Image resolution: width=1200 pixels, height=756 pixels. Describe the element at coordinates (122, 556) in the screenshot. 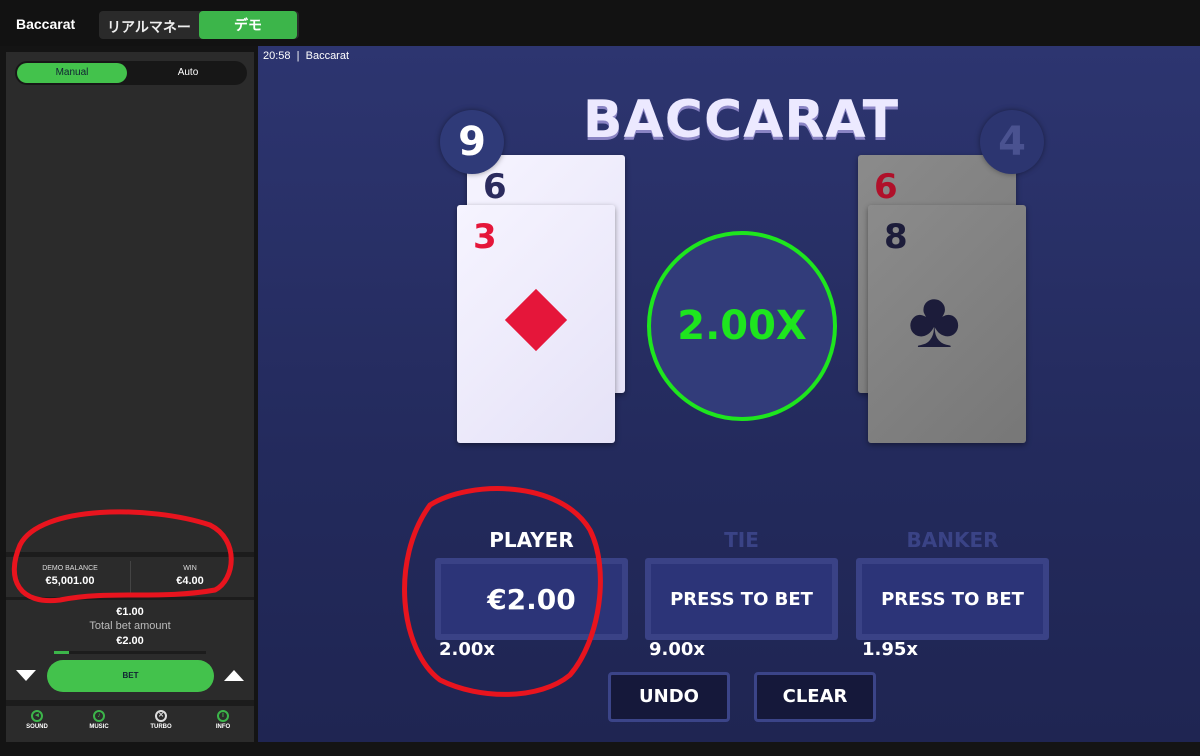

I see `annotation-circle-balance` at that location.